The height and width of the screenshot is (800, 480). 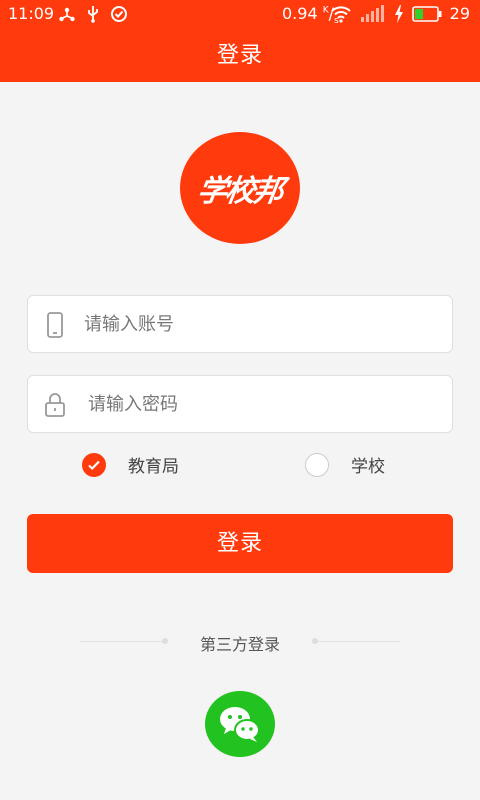 What do you see at coordinates (345, 464) in the screenshot?
I see `role-option-school: 学校` at bounding box center [345, 464].